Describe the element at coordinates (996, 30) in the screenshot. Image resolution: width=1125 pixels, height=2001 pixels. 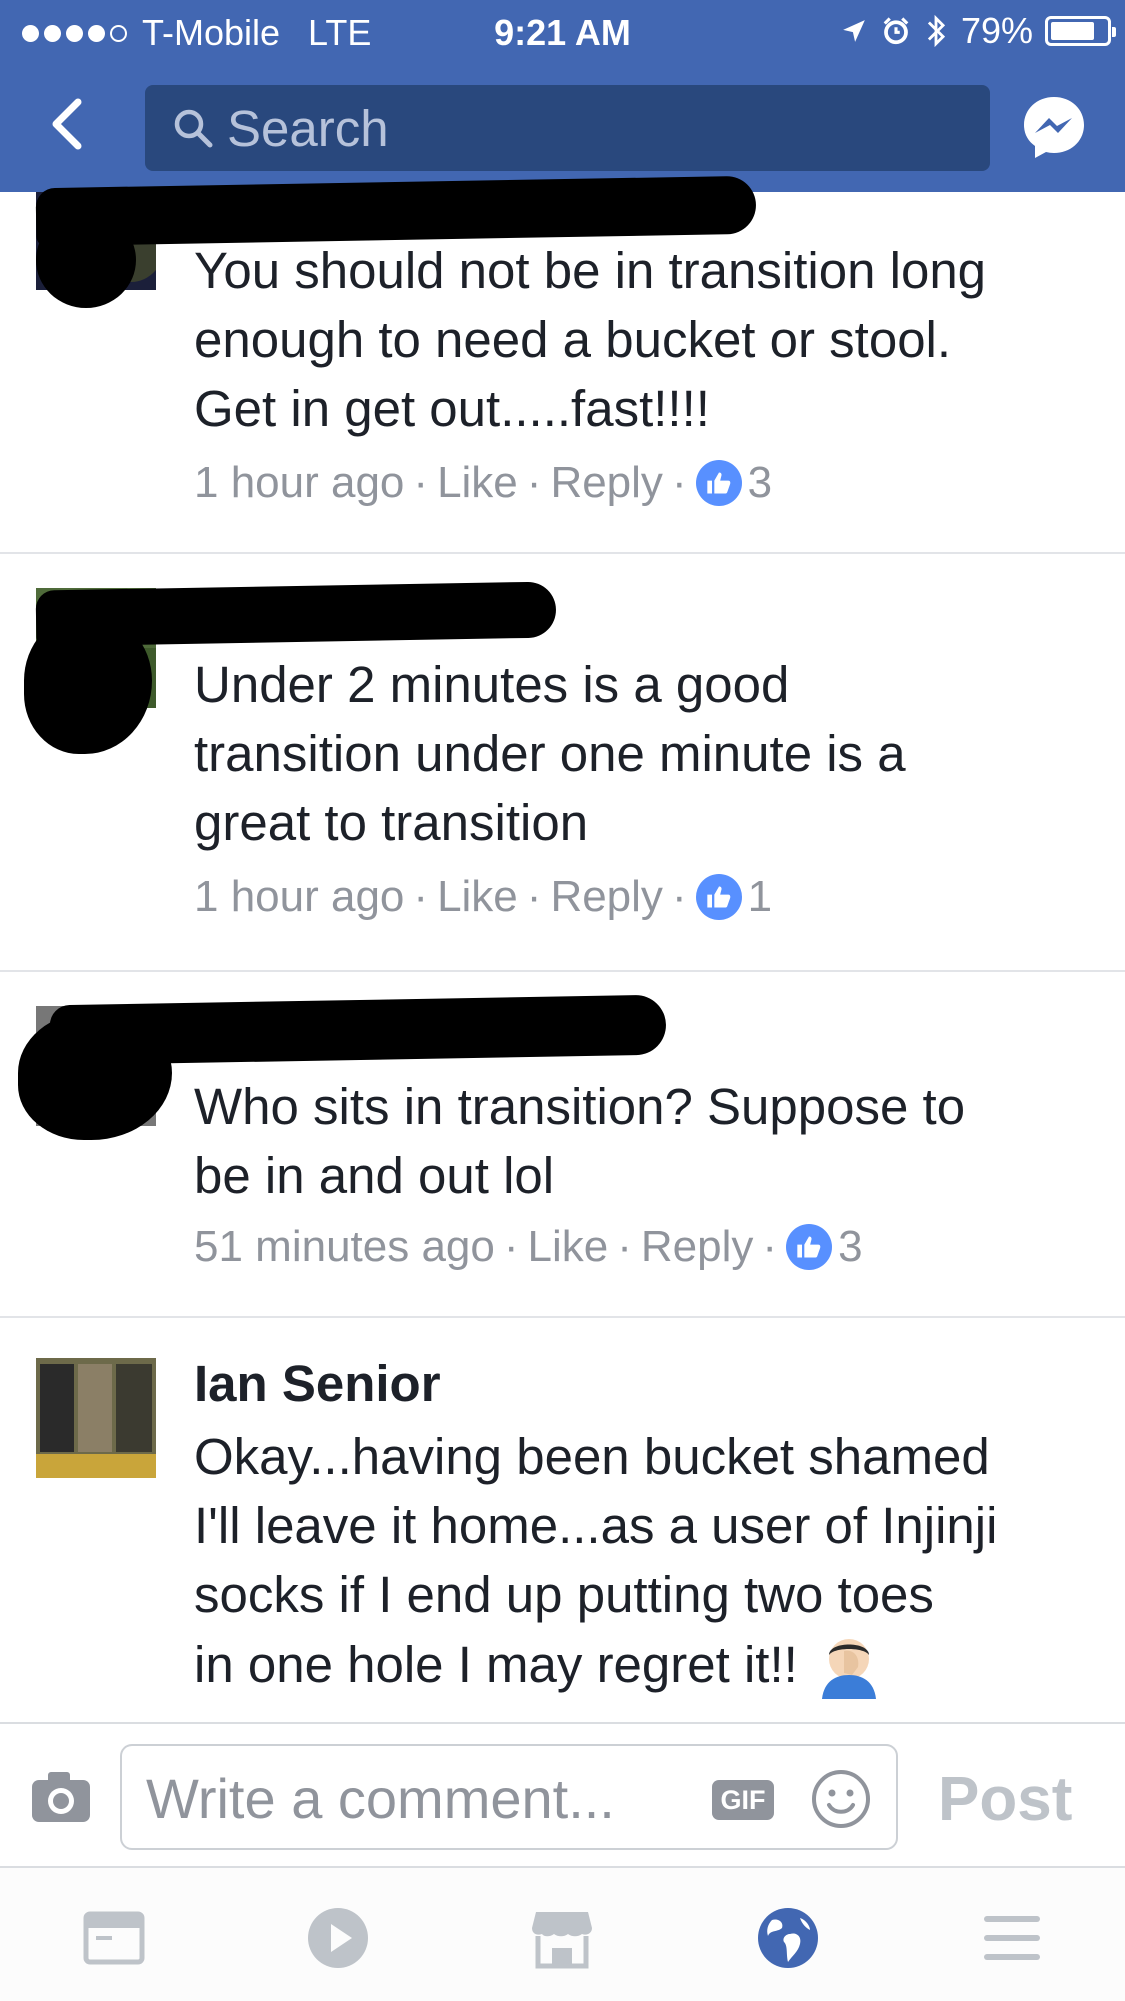
I see `battery-percent: 79%` at that location.